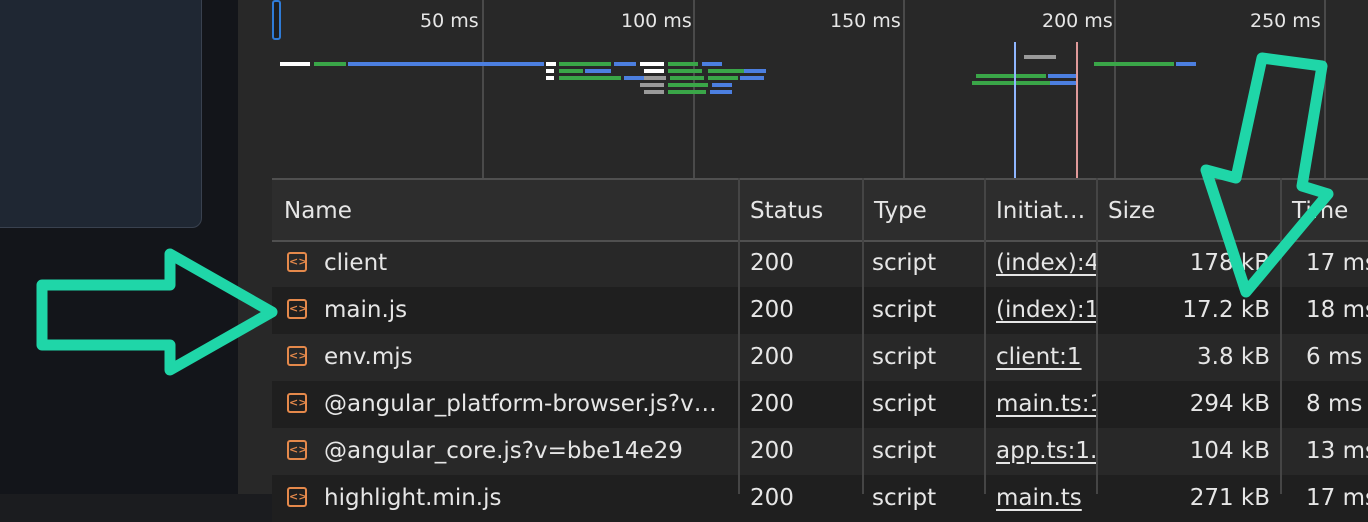 The width and height of the screenshot is (1368, 522). What do you see at coordinates (157, 312) in the screenshot?
I see `right-arrow-annotation-icon` at bounding box center [157, 312].